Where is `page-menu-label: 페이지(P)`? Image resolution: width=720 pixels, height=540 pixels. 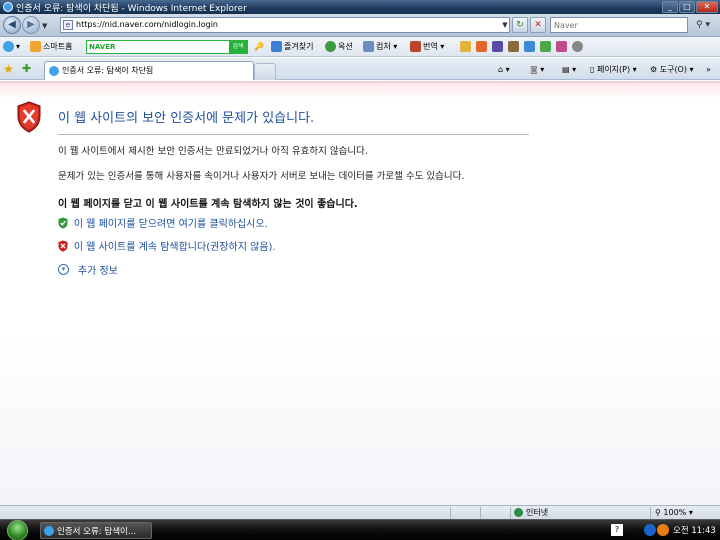
page-menu-label: 페이지(P) is located at coordinates (613, 69).